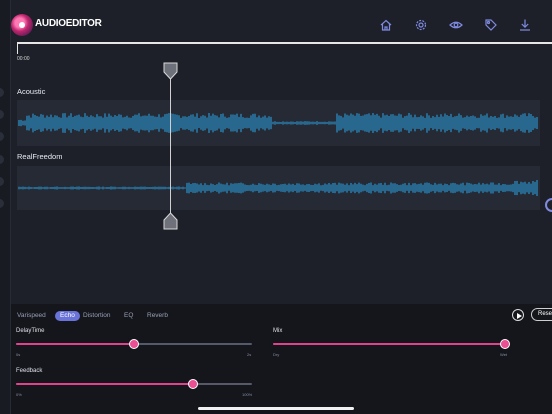  What do you see at coordinates (104, 384) in the screenshot?
I see `feedback-fill` at bounding box center [104, 384].